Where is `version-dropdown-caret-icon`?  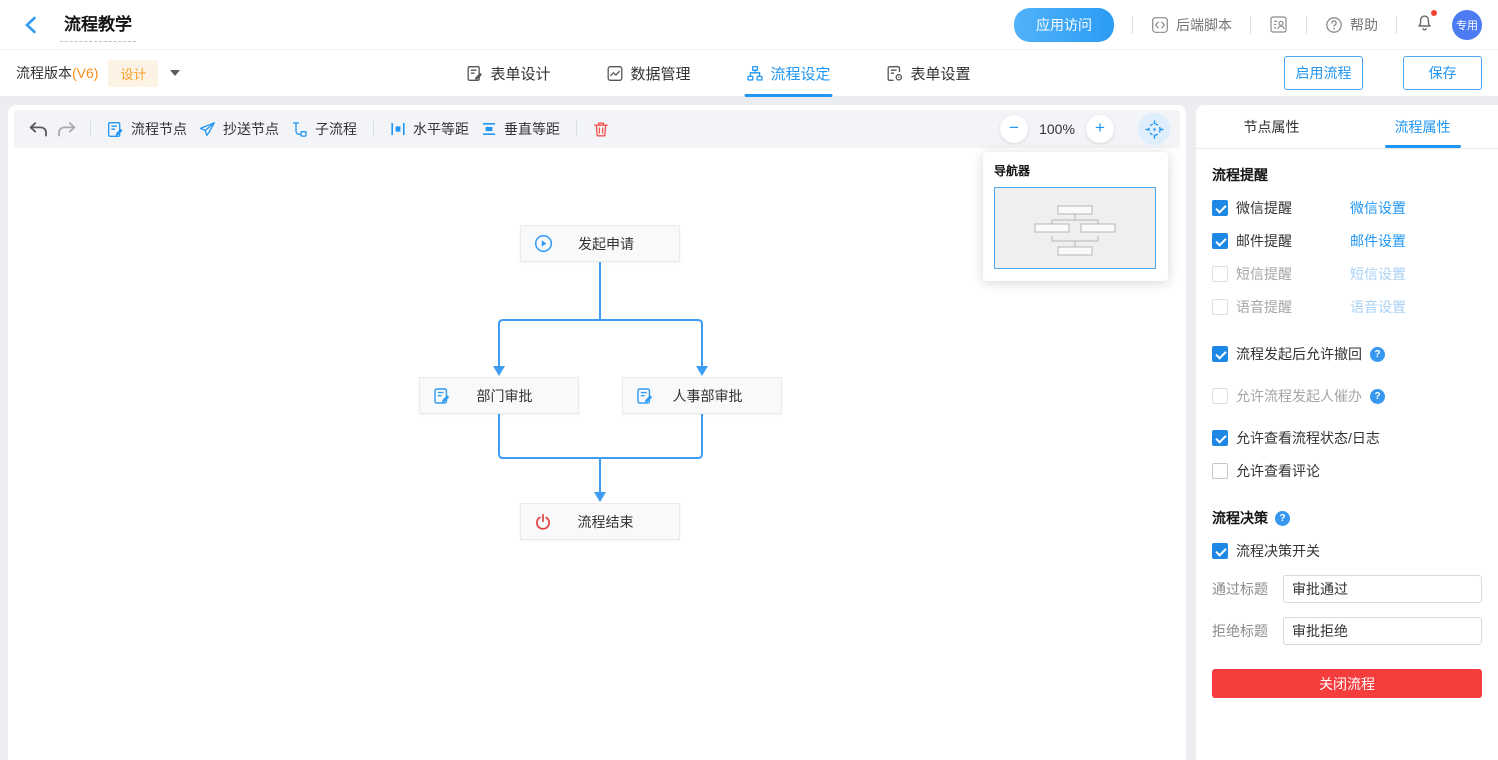
version-dropdown-caret-icon is located at coordinates (175, 75).